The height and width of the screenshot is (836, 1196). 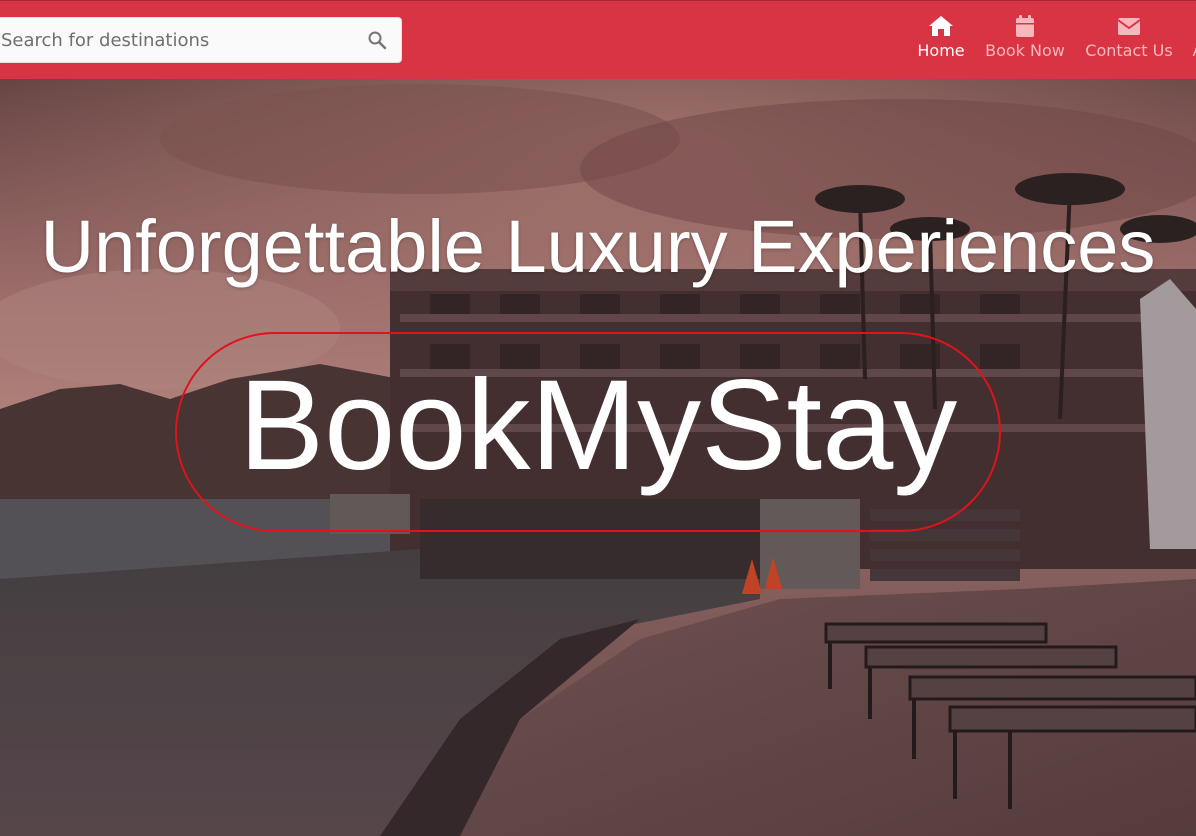 What do you see at coordinates (1025, 26) in the screenshot?
I see `calendar-icon` at bounding box center [1025, 26].